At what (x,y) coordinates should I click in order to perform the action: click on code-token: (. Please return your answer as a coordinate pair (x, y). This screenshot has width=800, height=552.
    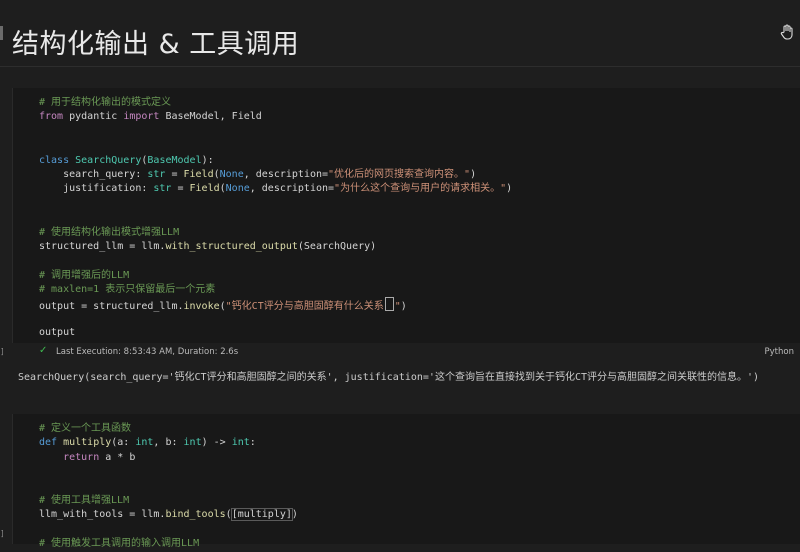
    Looking at the image, I should click on (228, 515).